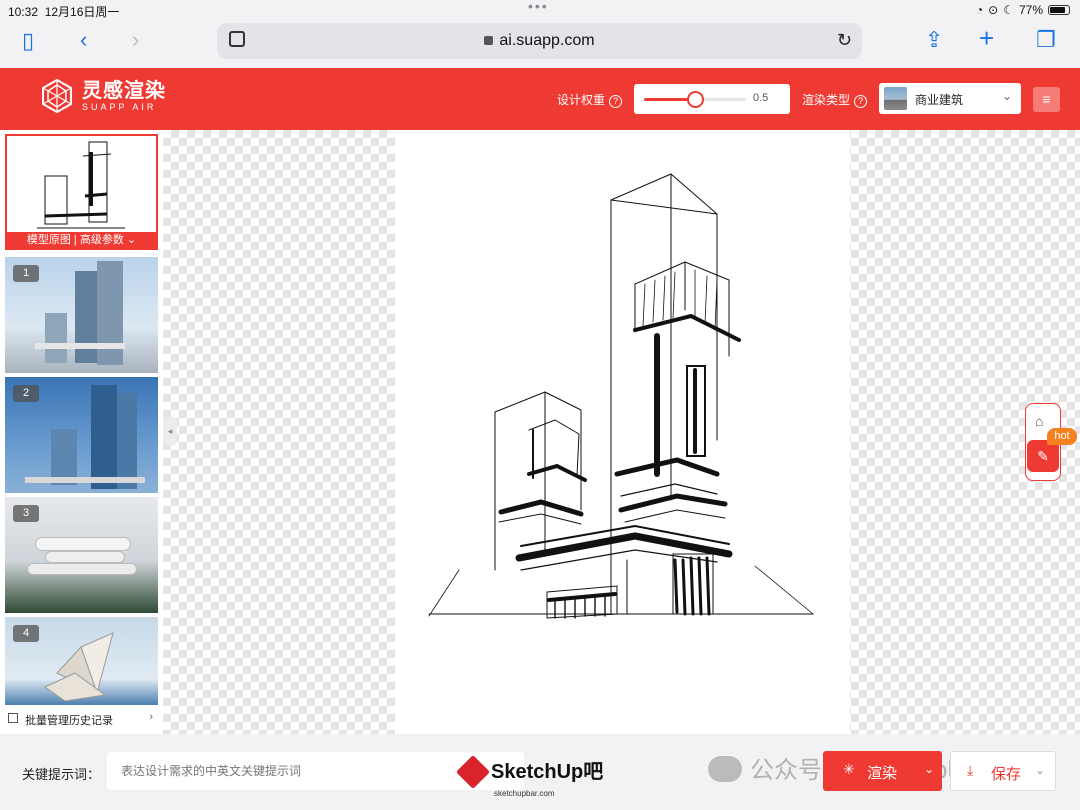  I want to click on app-logo: 灵感渲染 SUAPP AIR, so click(103, 96).